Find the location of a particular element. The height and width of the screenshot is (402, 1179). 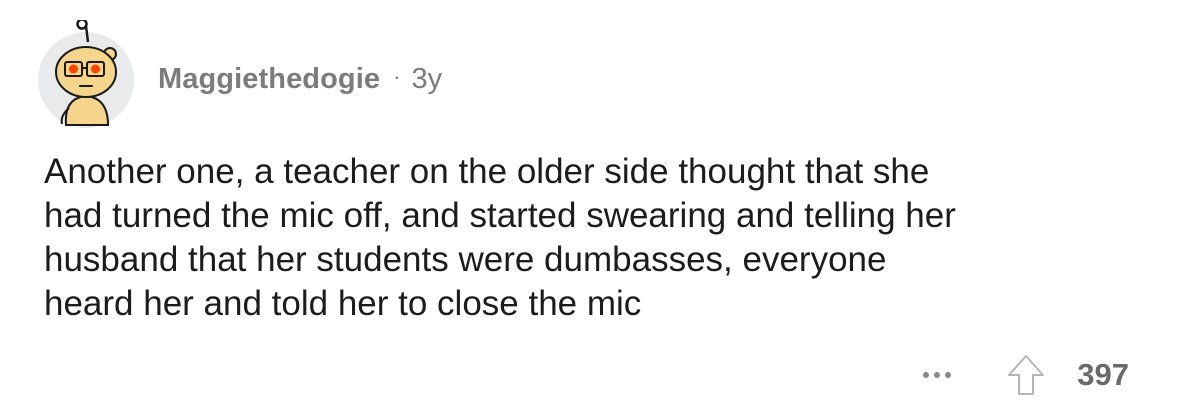

upvote-button is located at coordinates (1026, 375).